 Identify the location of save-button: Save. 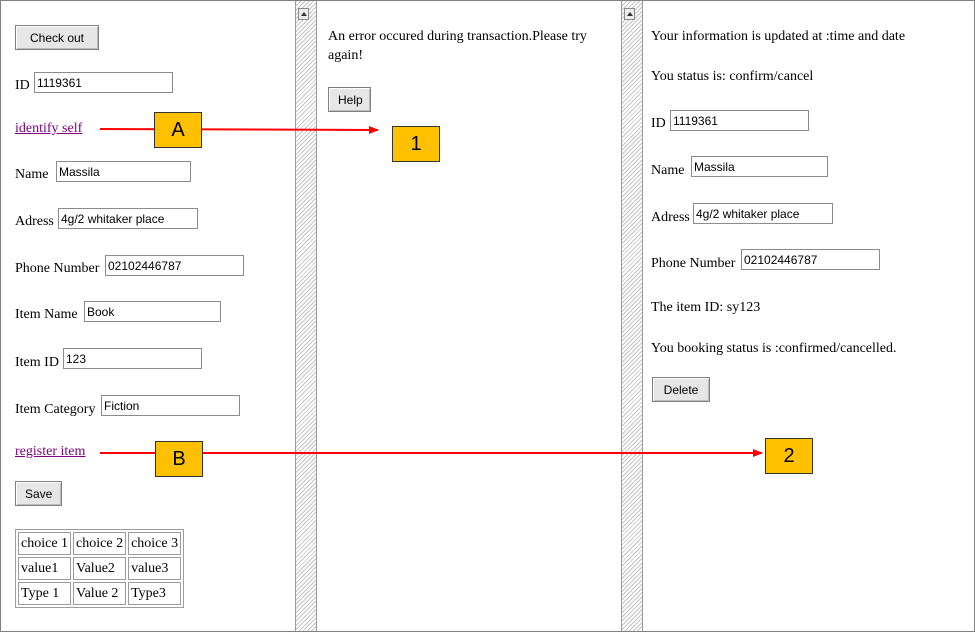
(38, 493).